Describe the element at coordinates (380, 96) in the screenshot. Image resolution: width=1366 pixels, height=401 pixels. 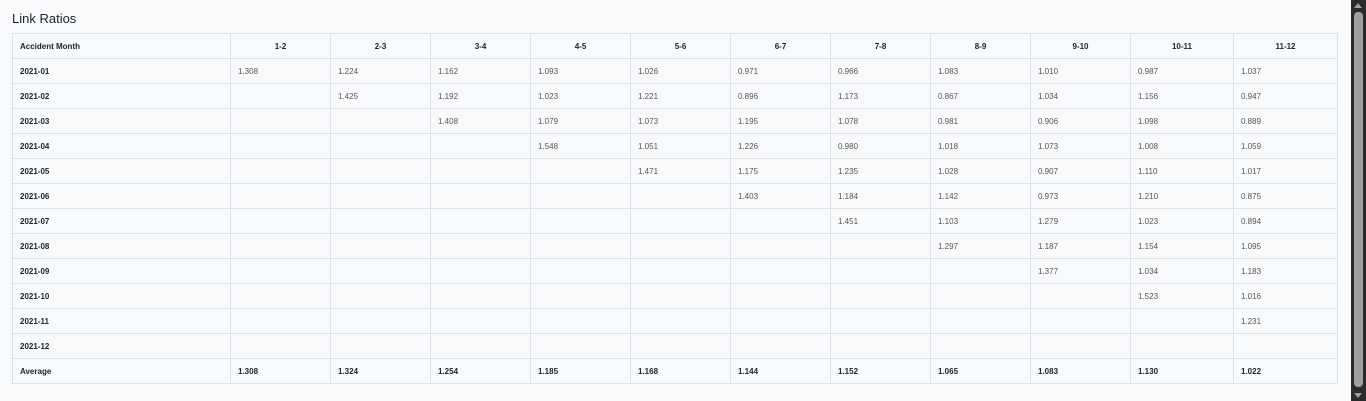
I see `ratio-cell: 1.425` at that location.